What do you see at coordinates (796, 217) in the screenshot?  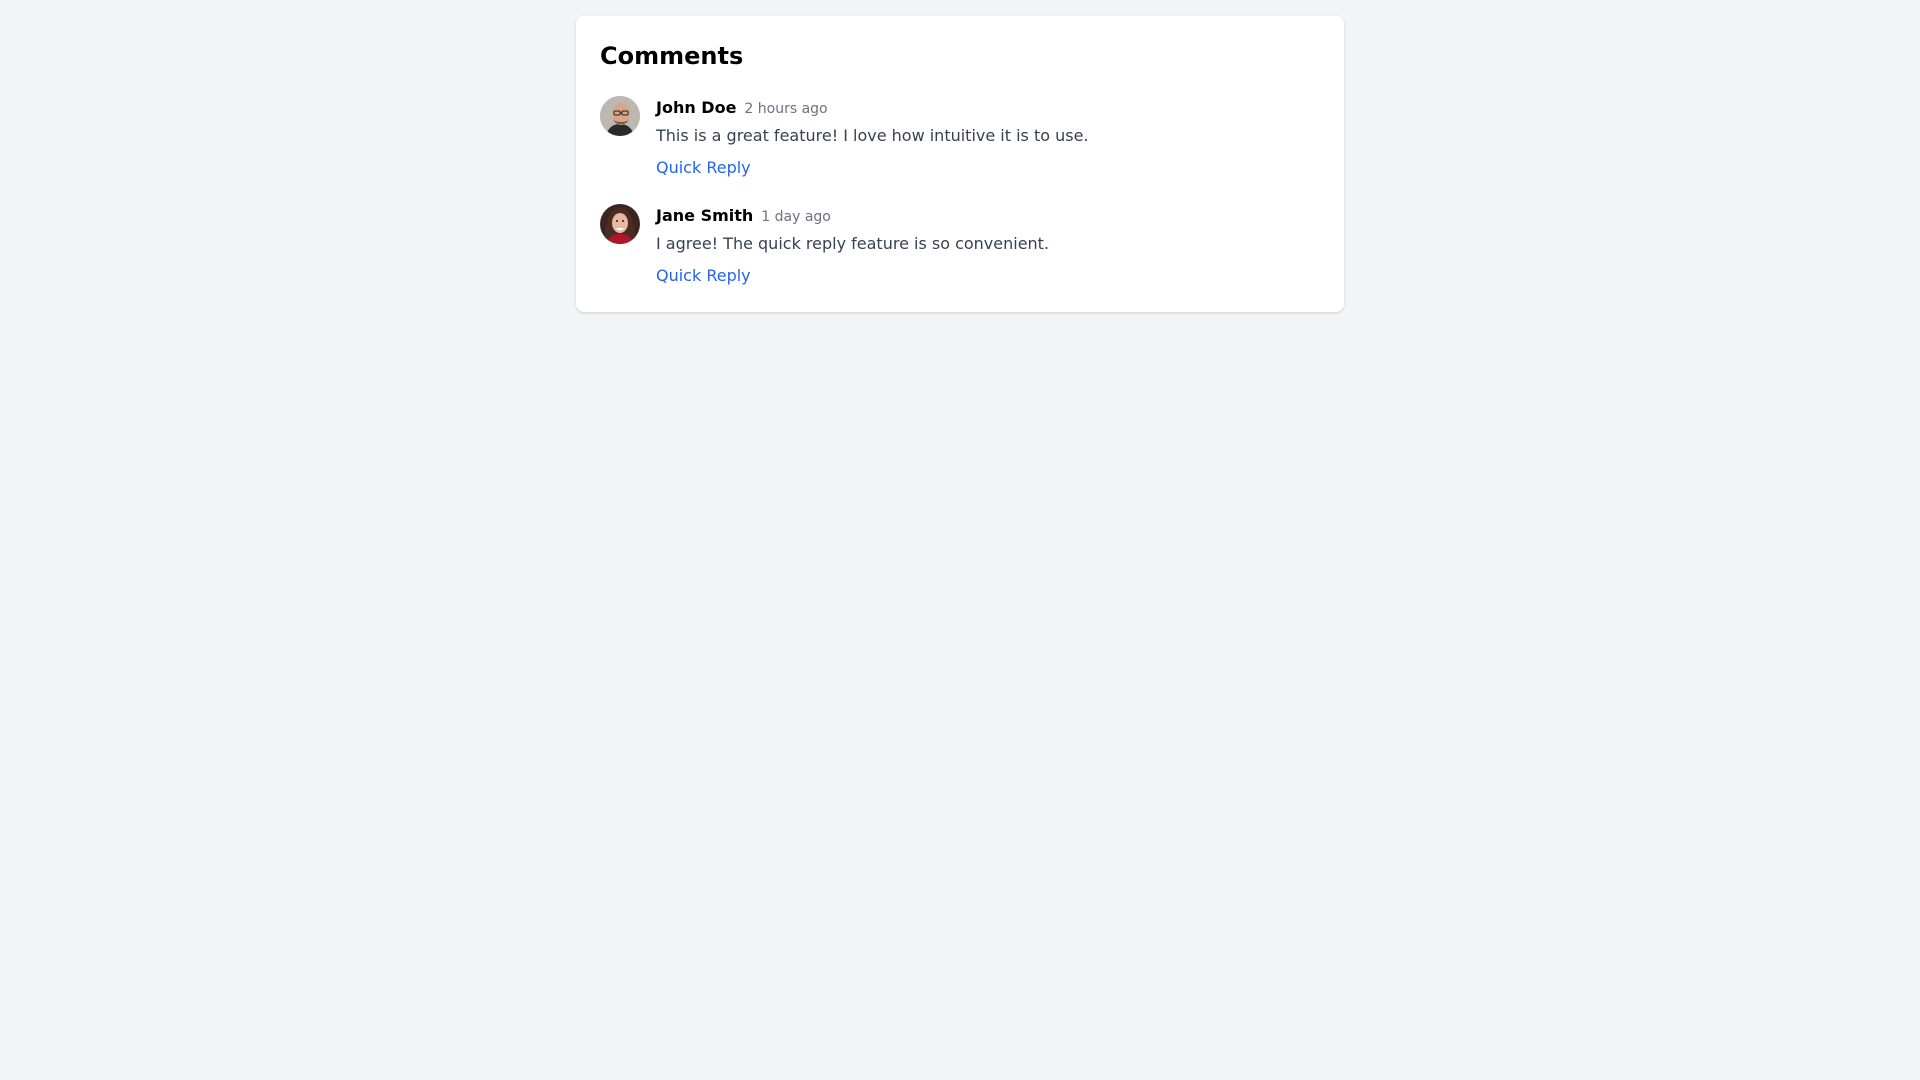 I see `comment-timestamp: 1 day ago` at bounding box center [796, 217].